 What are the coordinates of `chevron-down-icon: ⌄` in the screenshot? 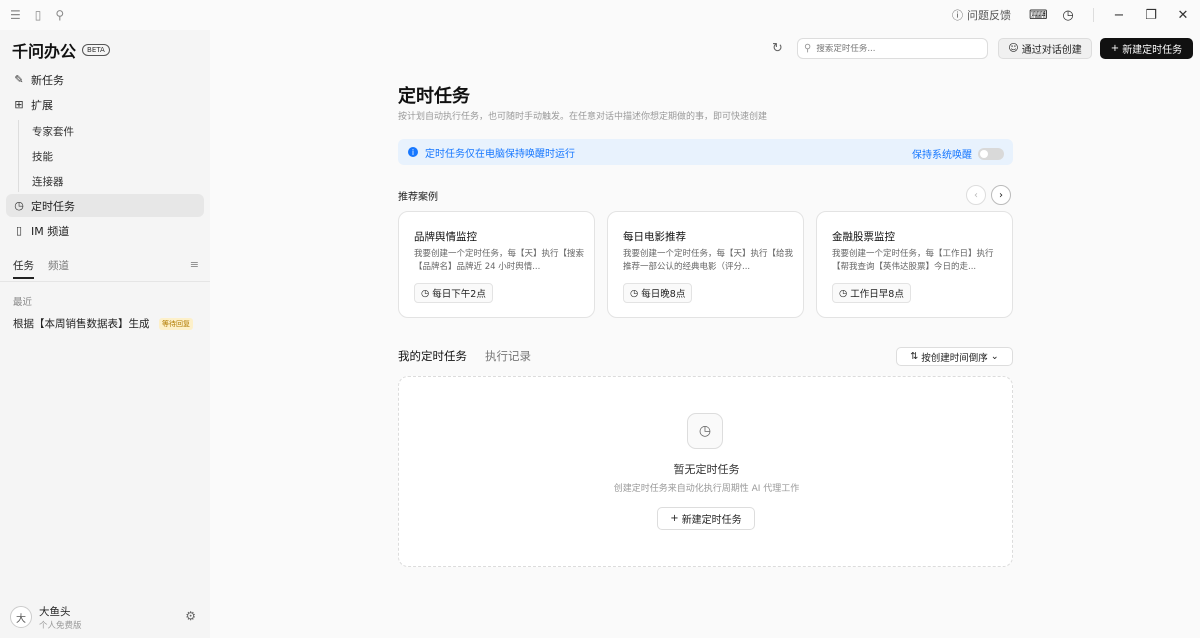 It's located at (994, 356).